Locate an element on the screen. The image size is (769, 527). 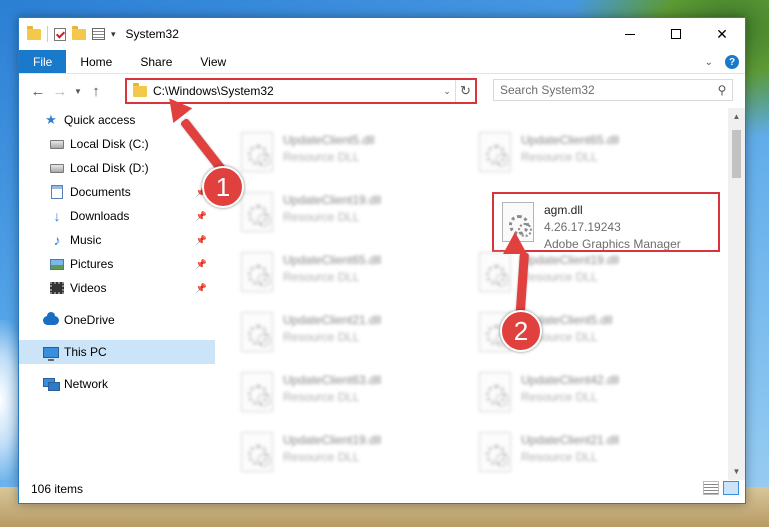
nav-item-network: Network is located at coordinates (117, 384).